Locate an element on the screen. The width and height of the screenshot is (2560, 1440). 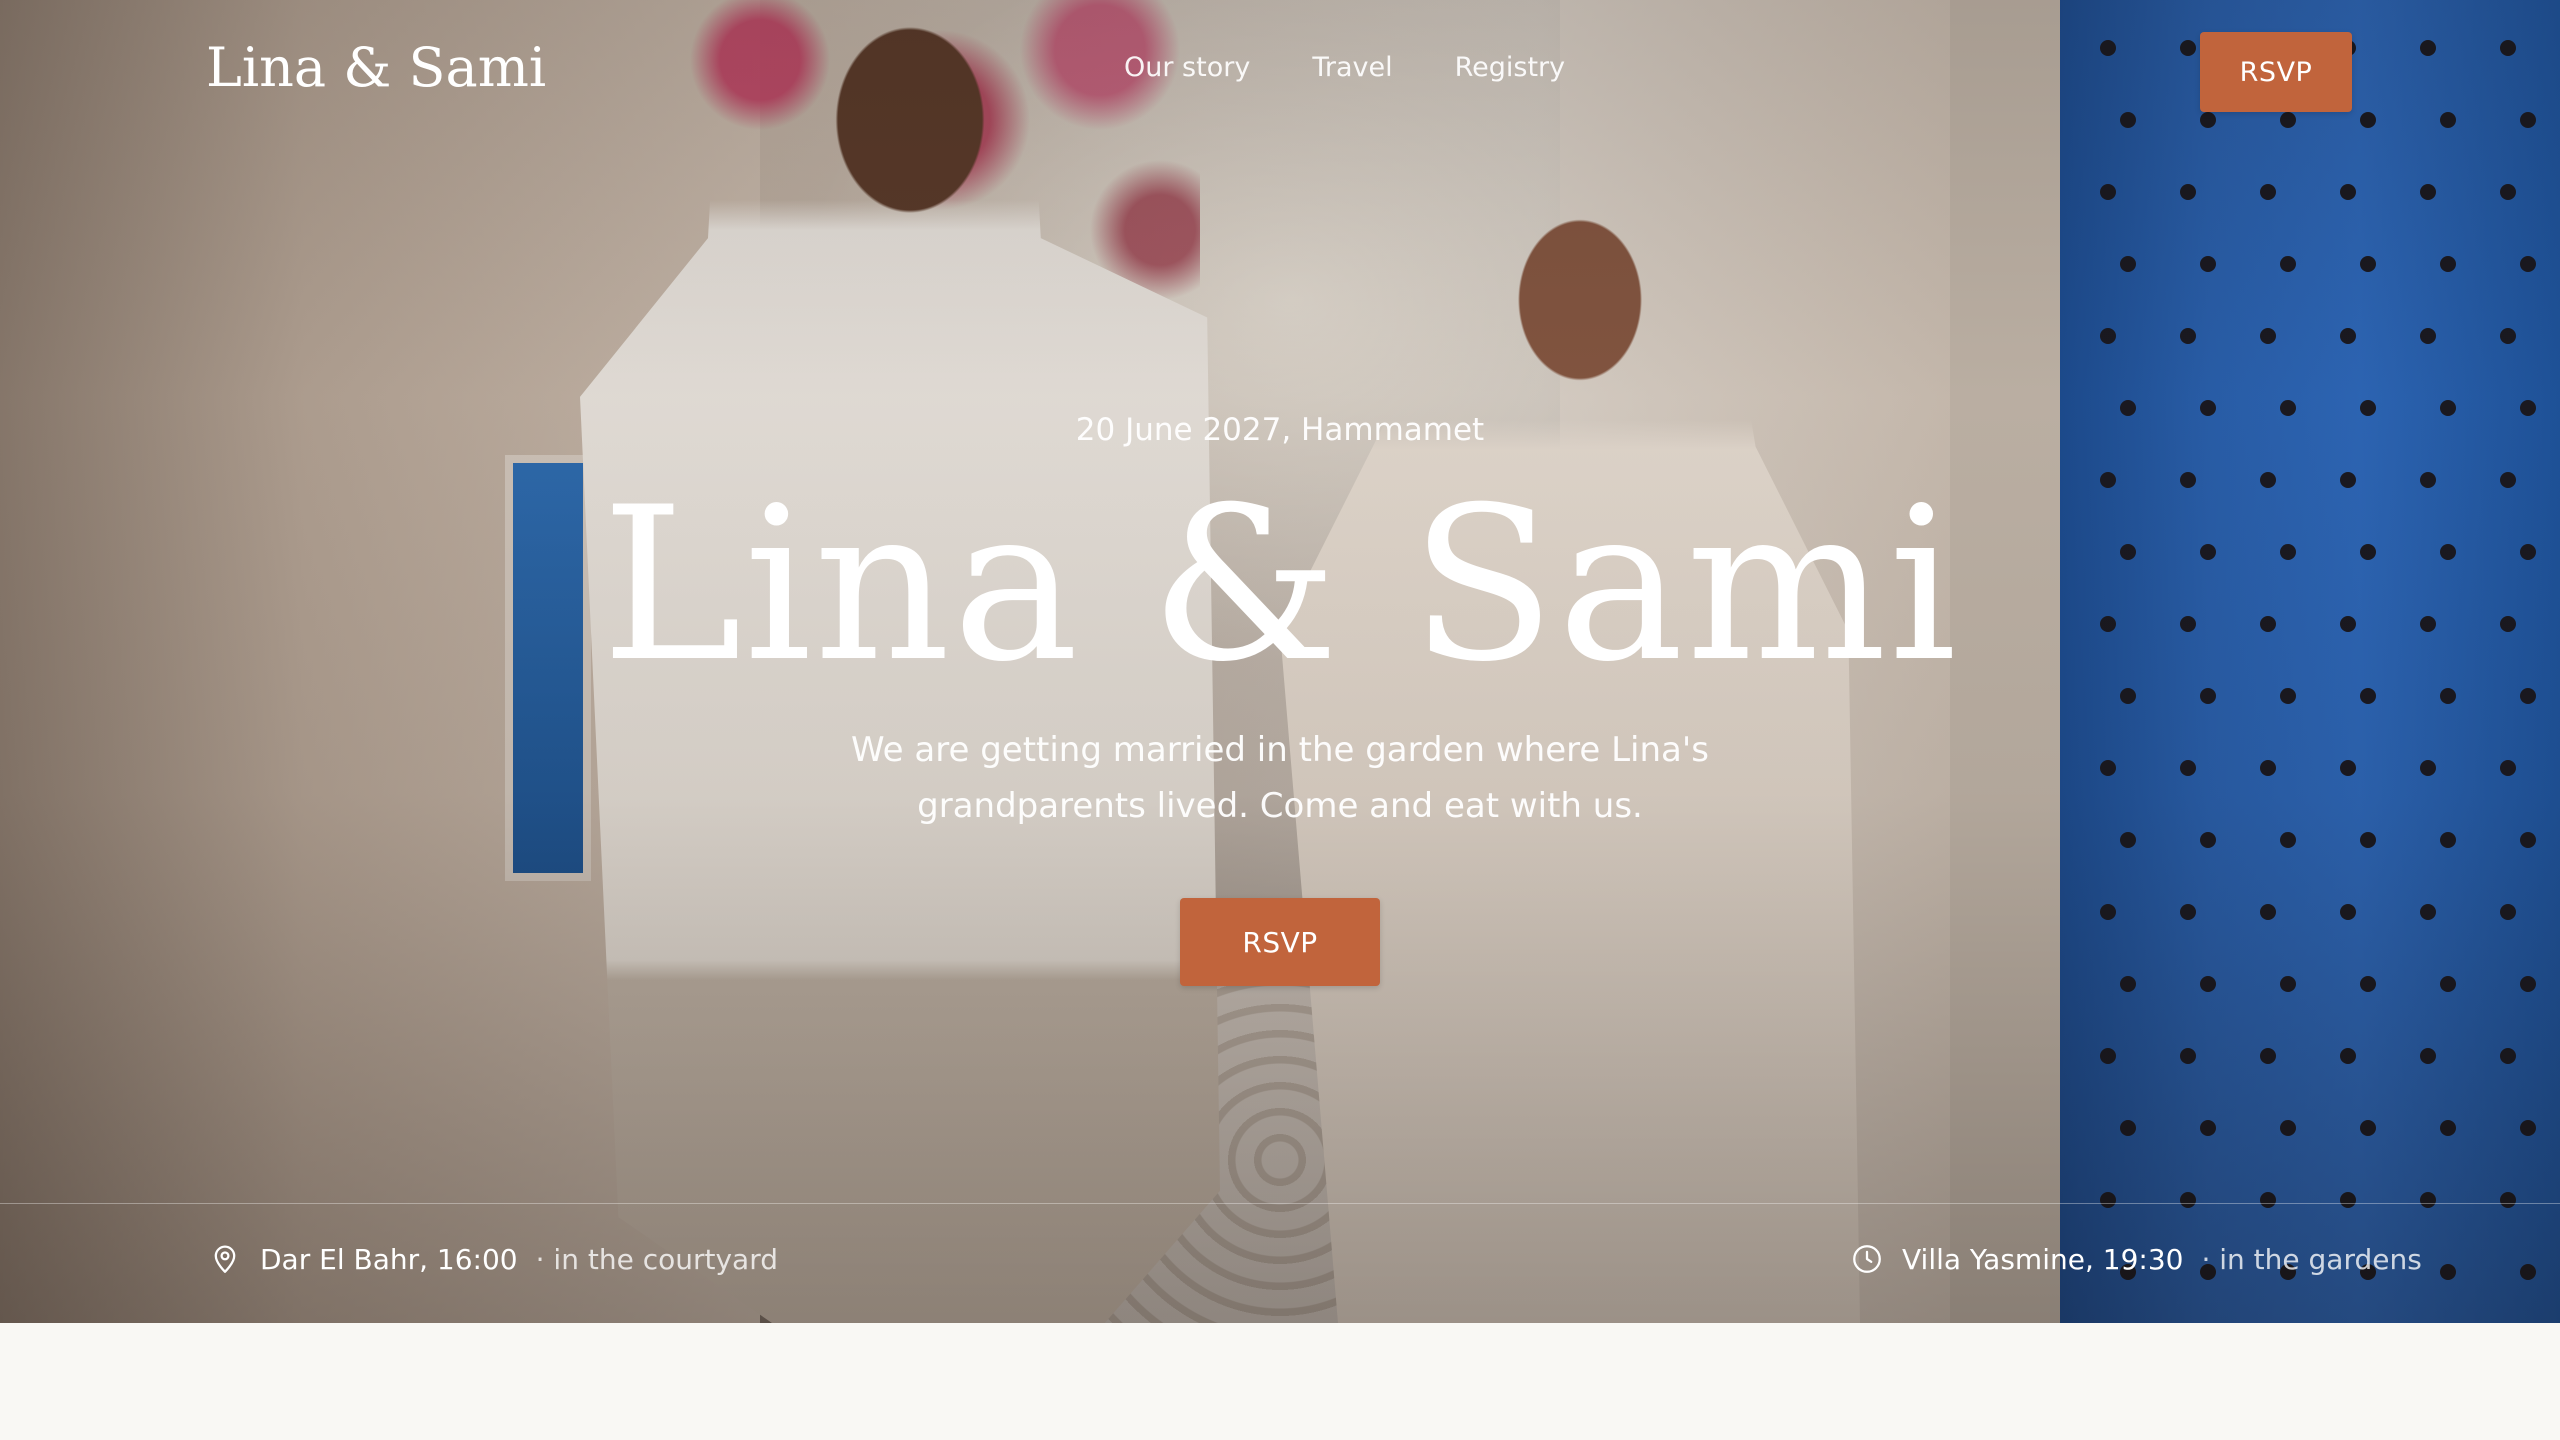
nav-link-our-story: Our story is located at coordinates (1187, 67).